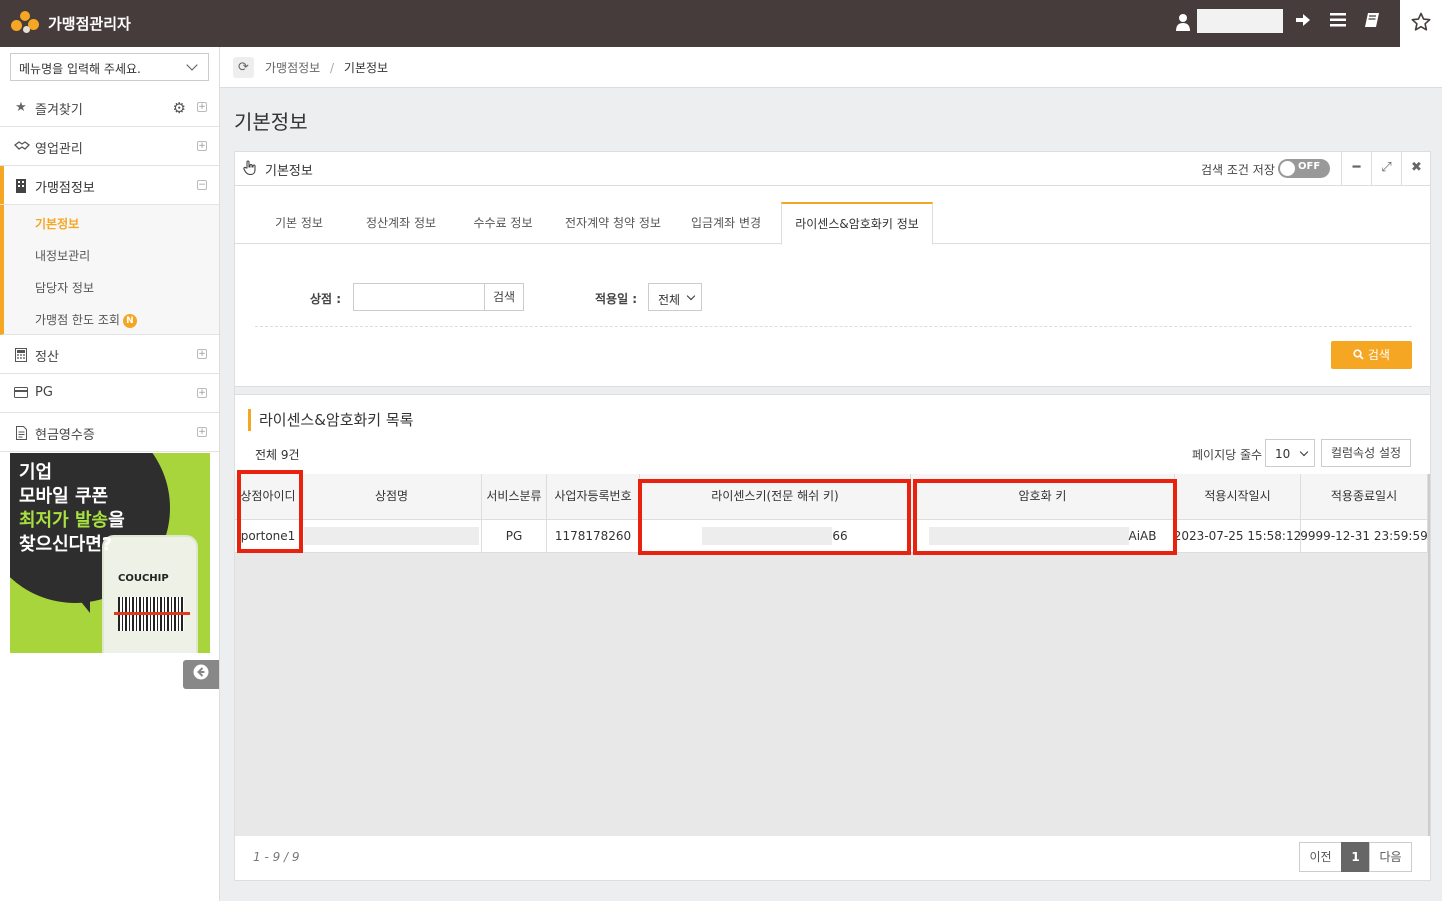  What do you see at coordinates (21, 186) in the screenshot?
I see `building-icon` at bounding box center [21, 186].